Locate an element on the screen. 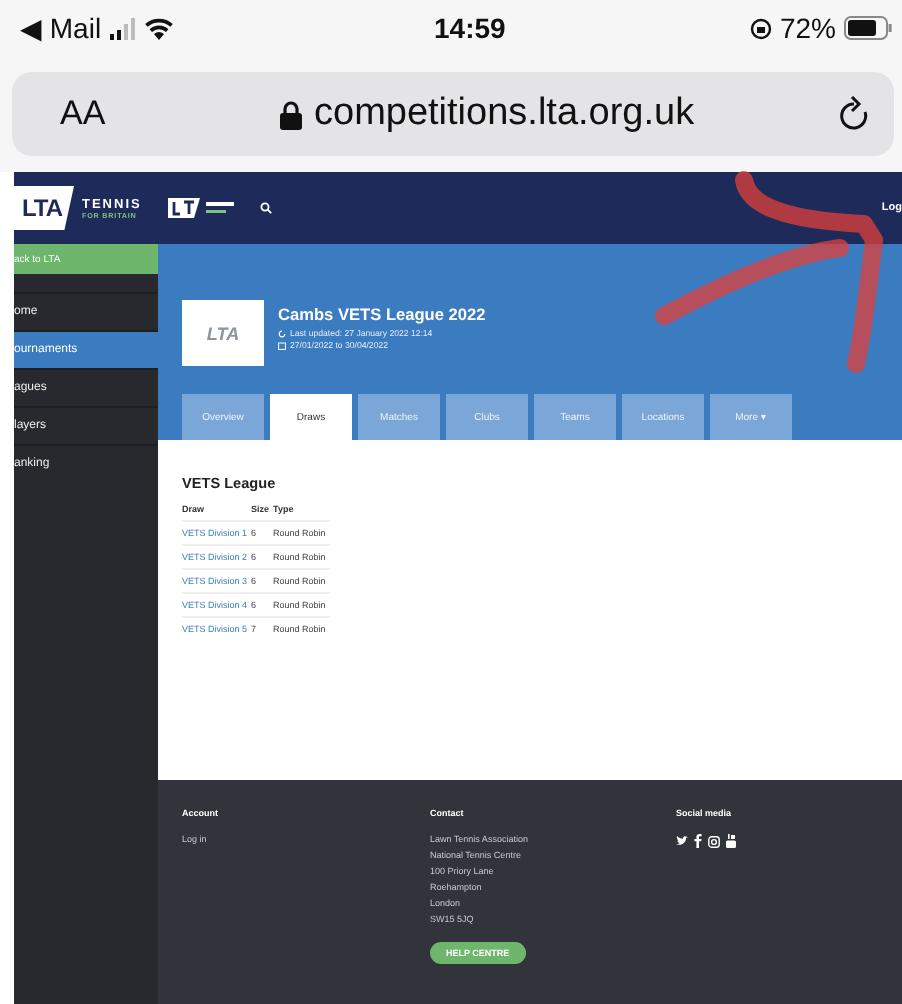  refresh-icon is located at coordinates (282, 333).